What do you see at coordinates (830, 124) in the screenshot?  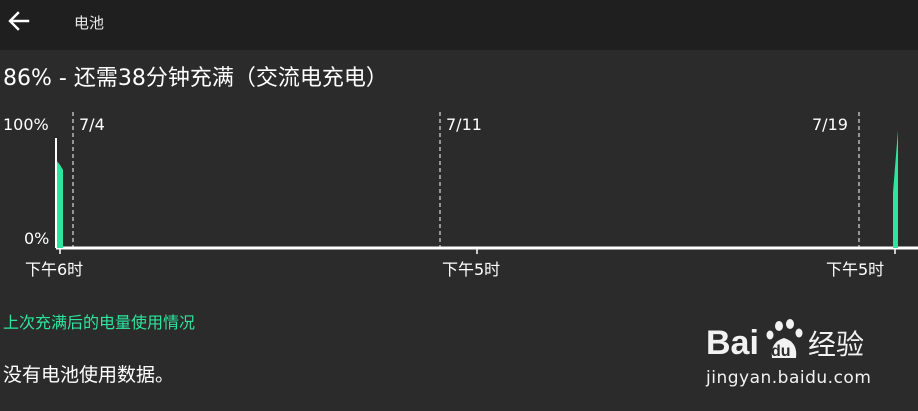 I see `date-marker-label: 7/19` at bounding box center [830, 124].